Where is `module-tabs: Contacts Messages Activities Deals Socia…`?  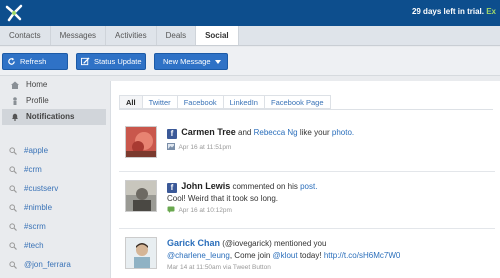 module-tabs: Contacts Messages Activities Deals Socia… is located at coordinates (250, 36).